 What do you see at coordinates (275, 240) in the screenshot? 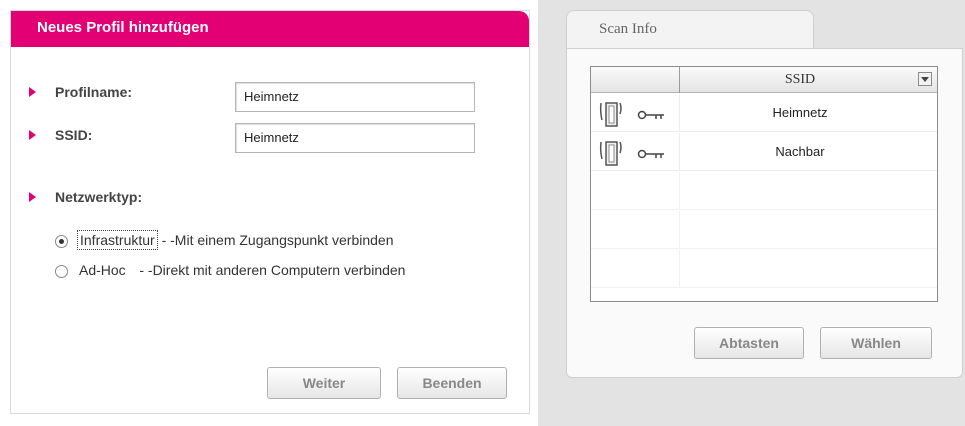
I see `infrastructure-desc: - -Mit einem Zugangspunkt verbinden` at bounding box center [275, 240].